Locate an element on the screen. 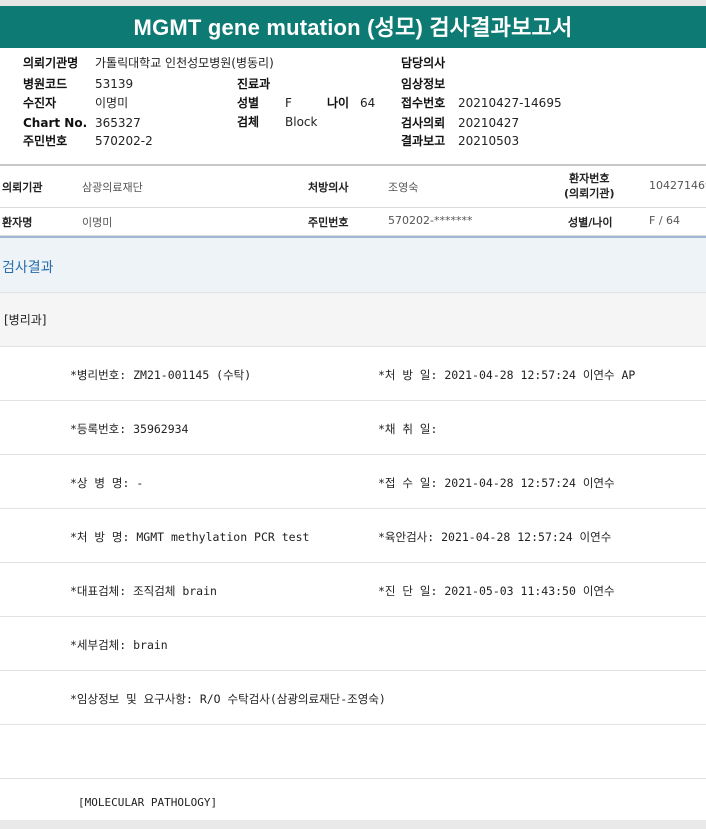  diagnosis-date: *진 단 일: 2021-05-03 11:43:50 이연수 is located at coordinates (496, 591).